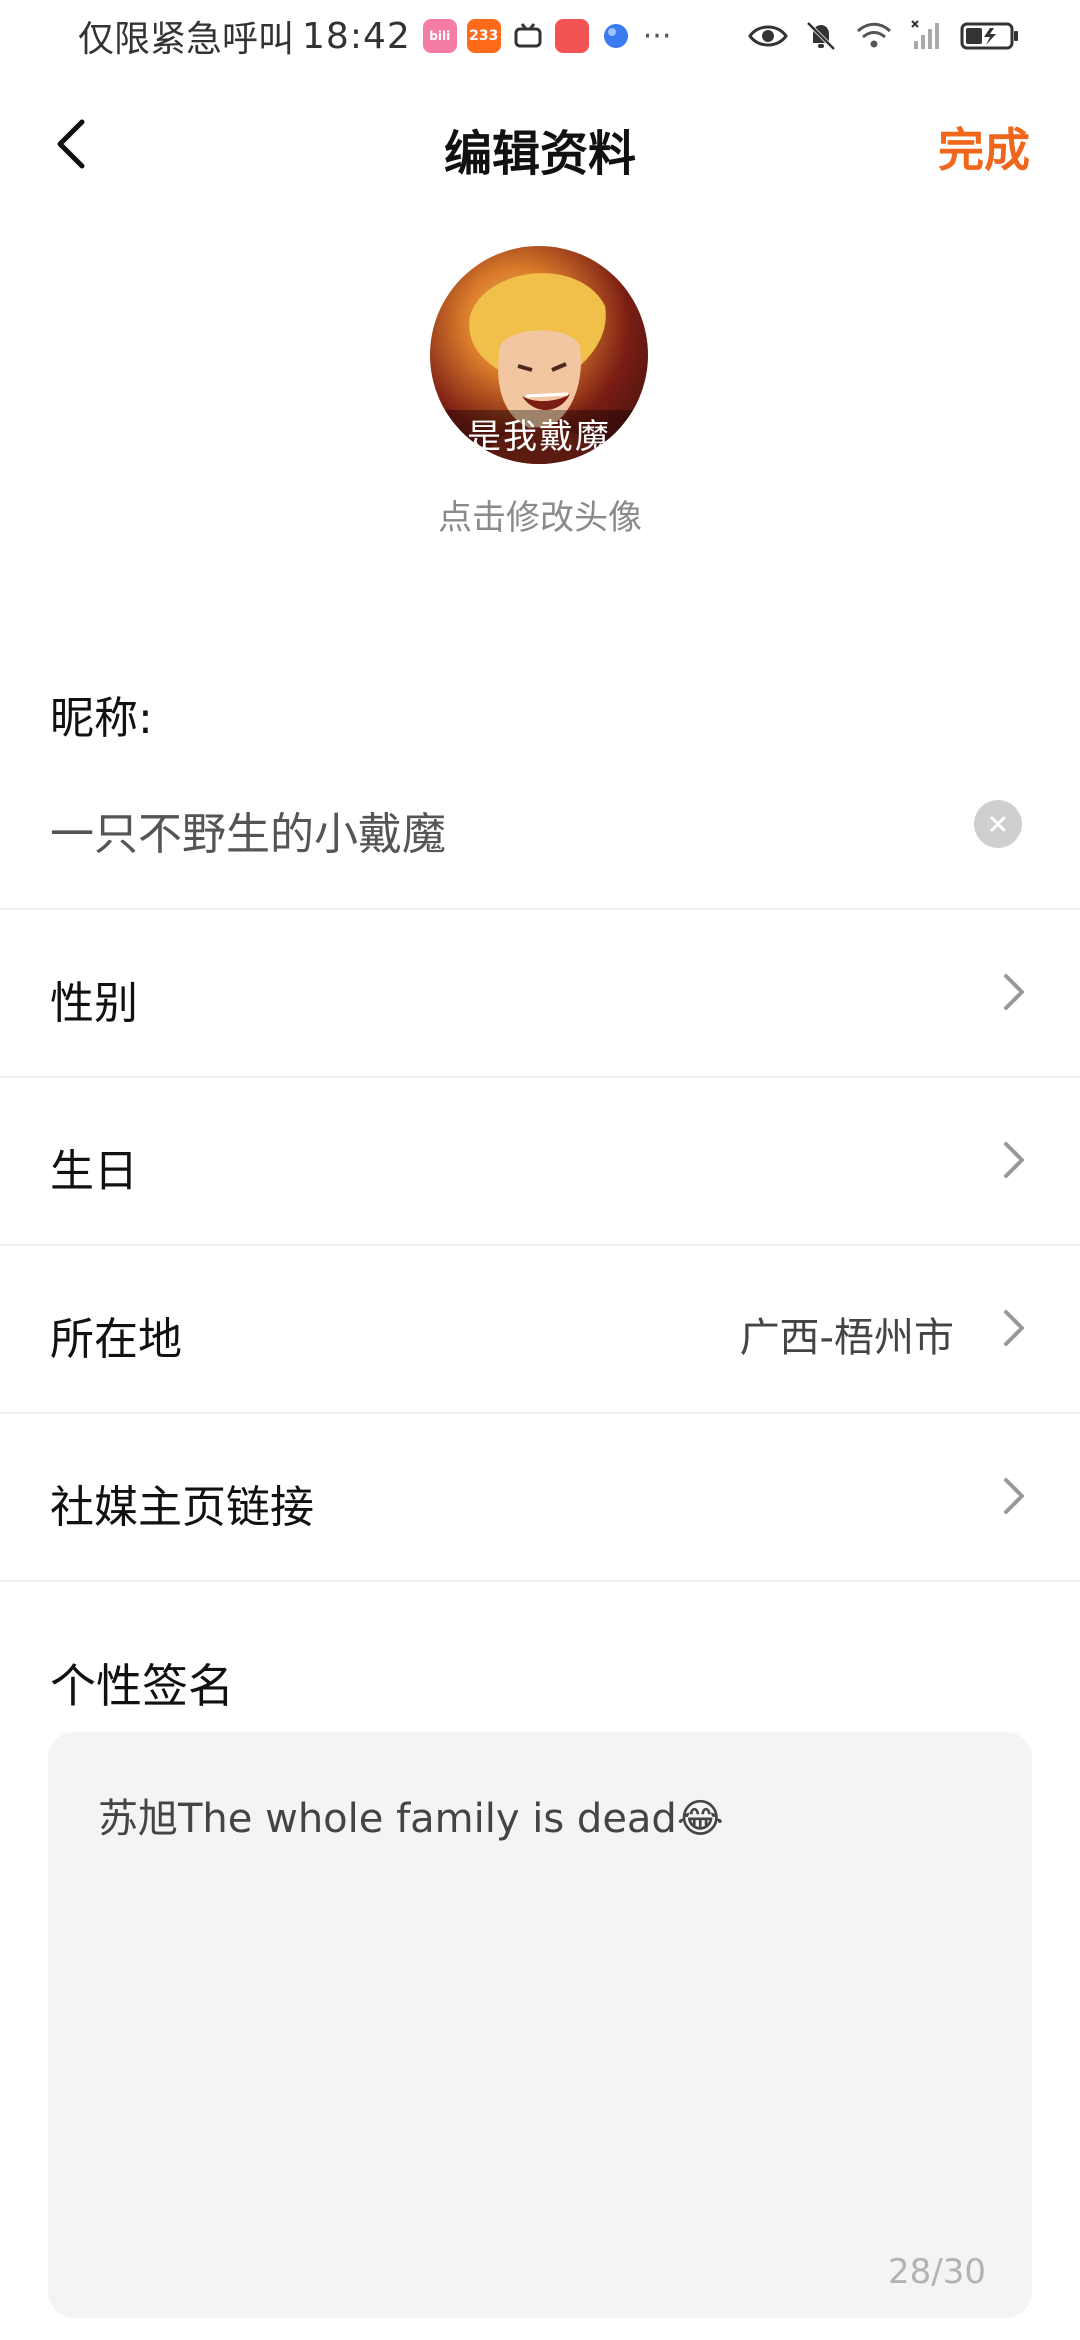  I want to click on wifi-icon, so click(874, 35).